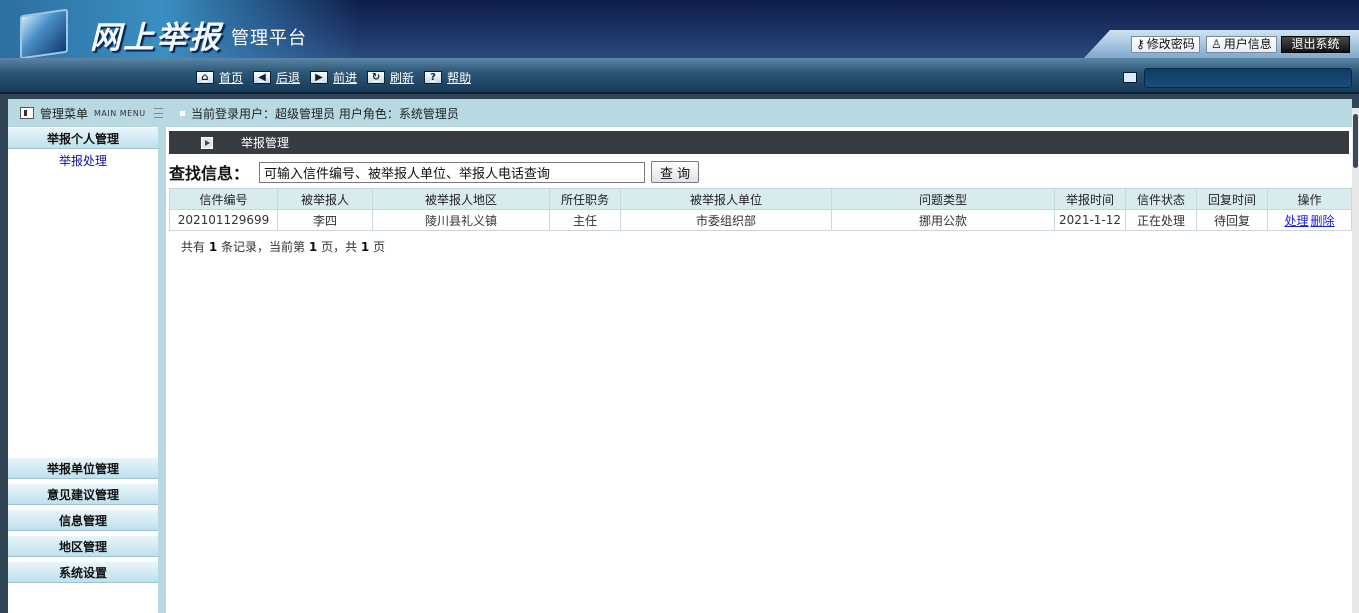 This screenshot has width=1359, height=613. What do you see at coordinates (209, 173) in the screenshot?
I see `search-label: 查找信息：` at bounding box center [209, 173].